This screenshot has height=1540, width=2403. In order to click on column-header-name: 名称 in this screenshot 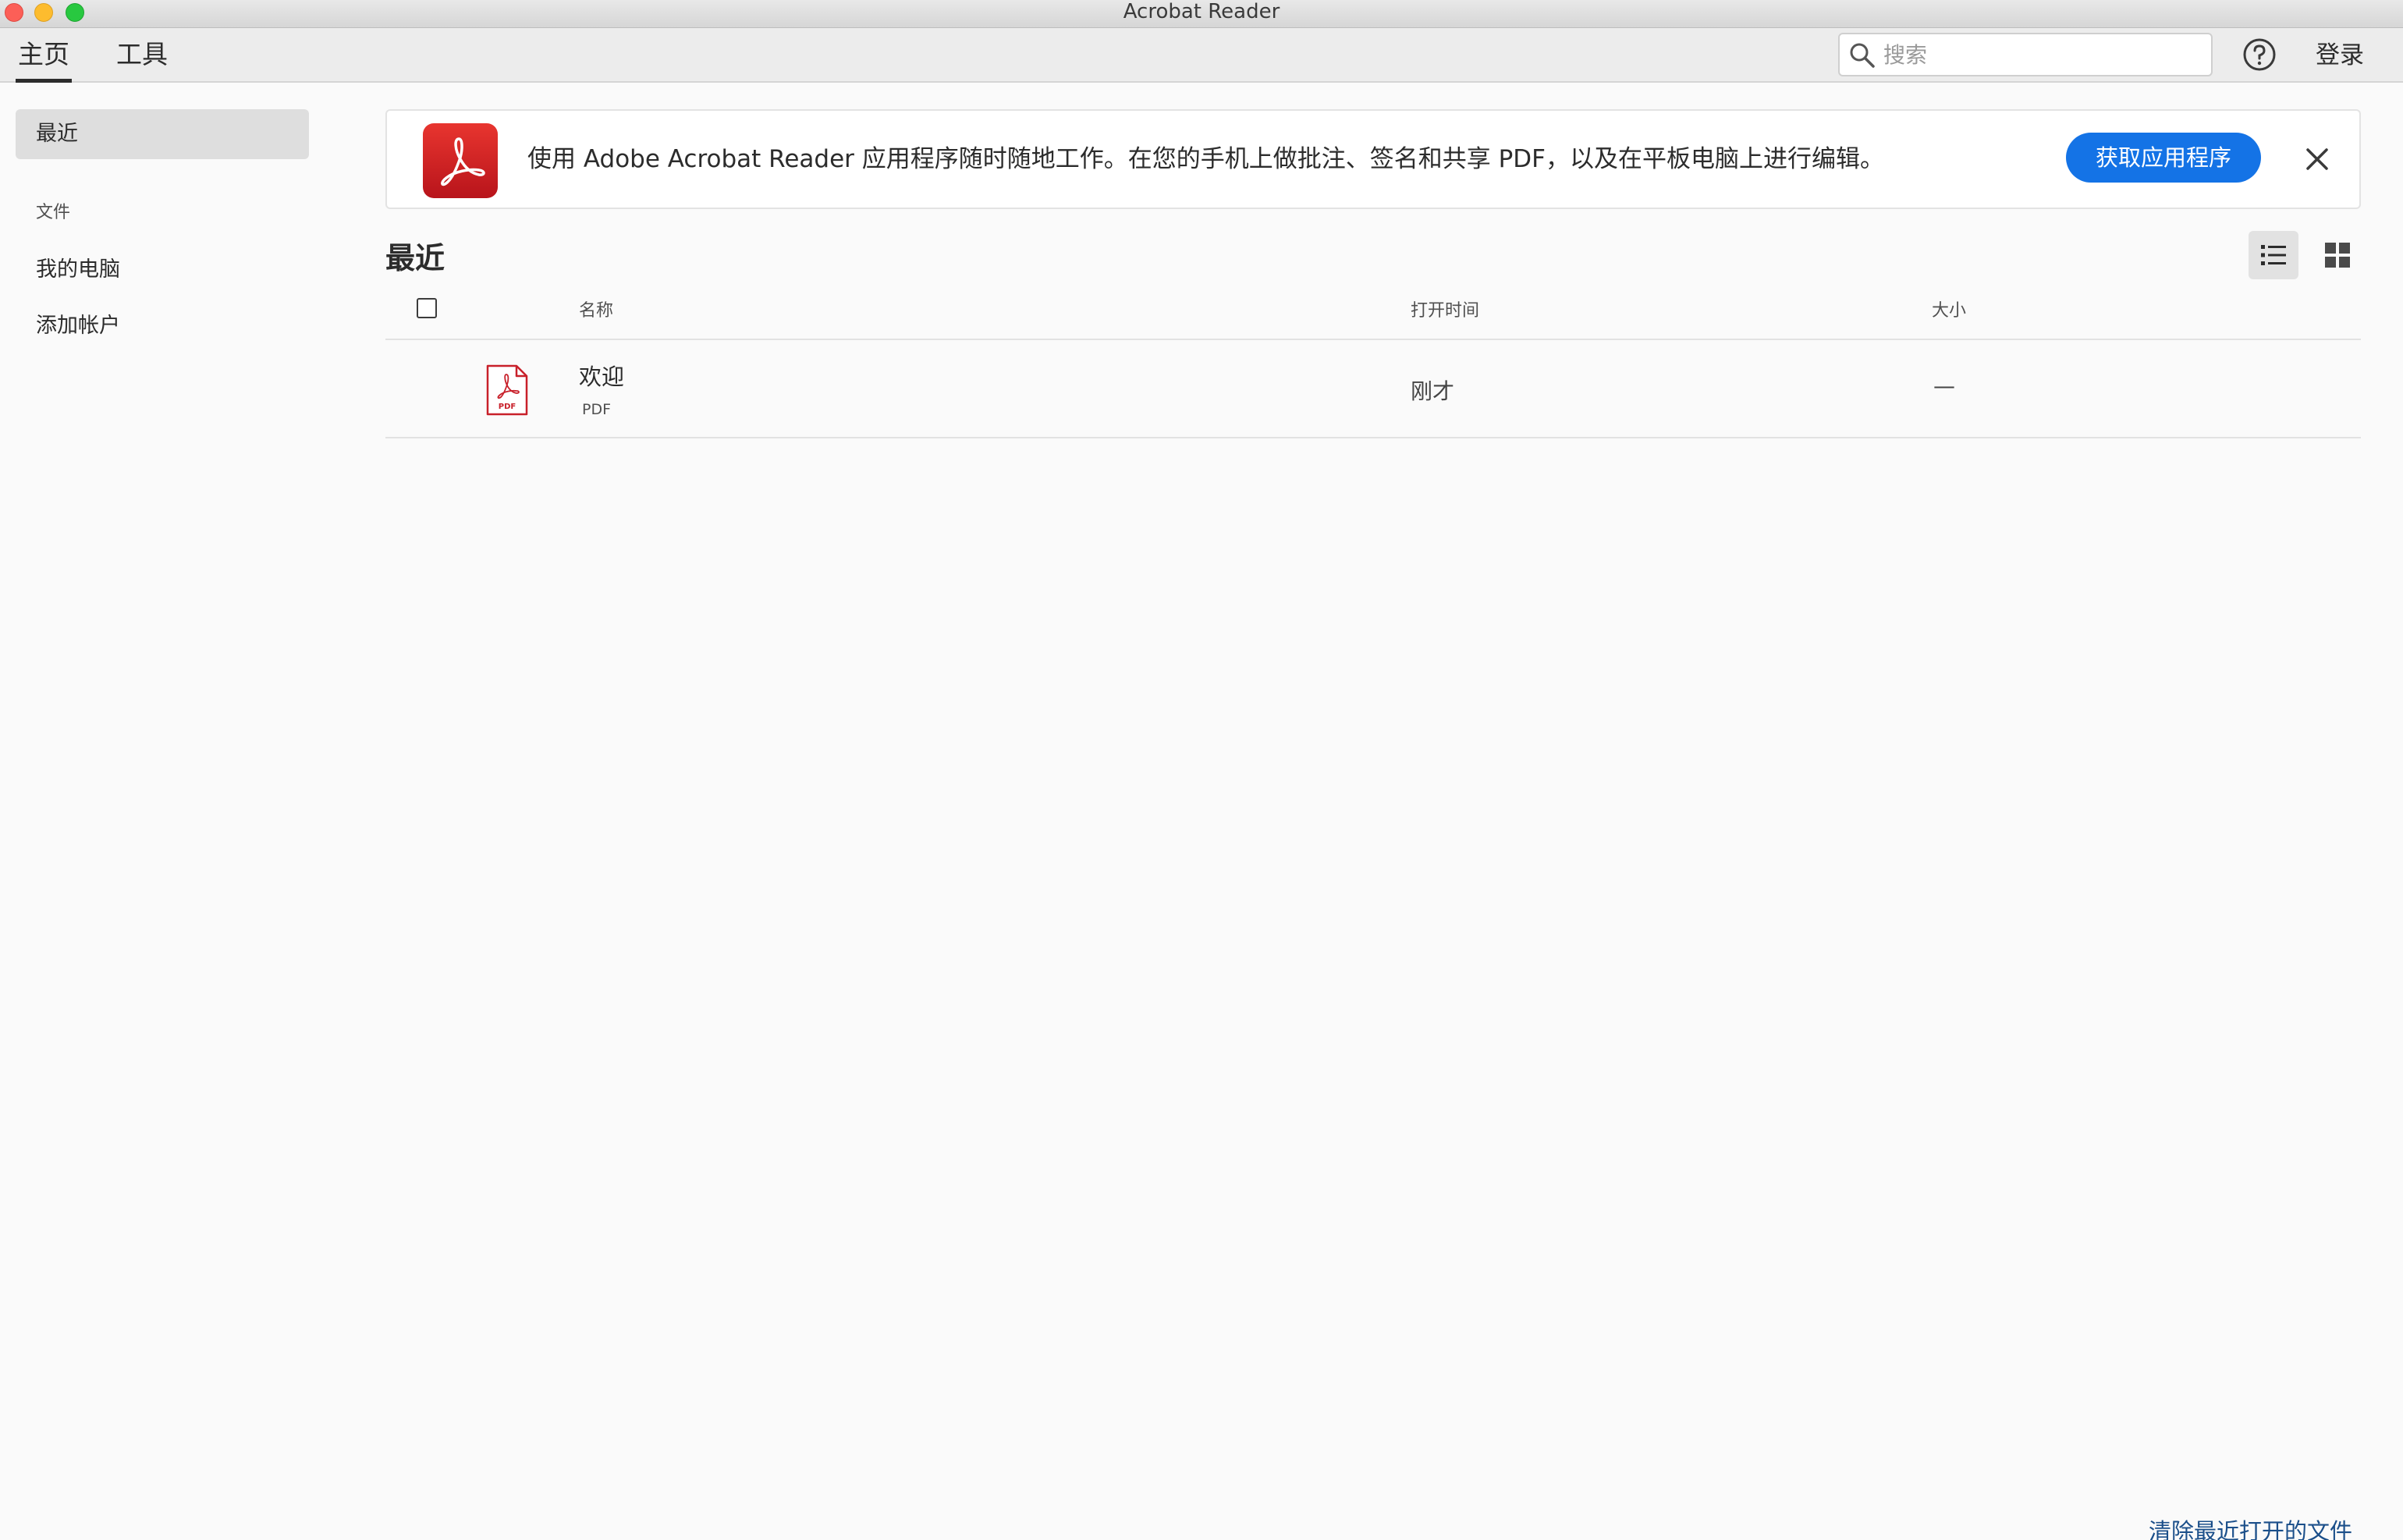, I will do `click(596, 308)`.